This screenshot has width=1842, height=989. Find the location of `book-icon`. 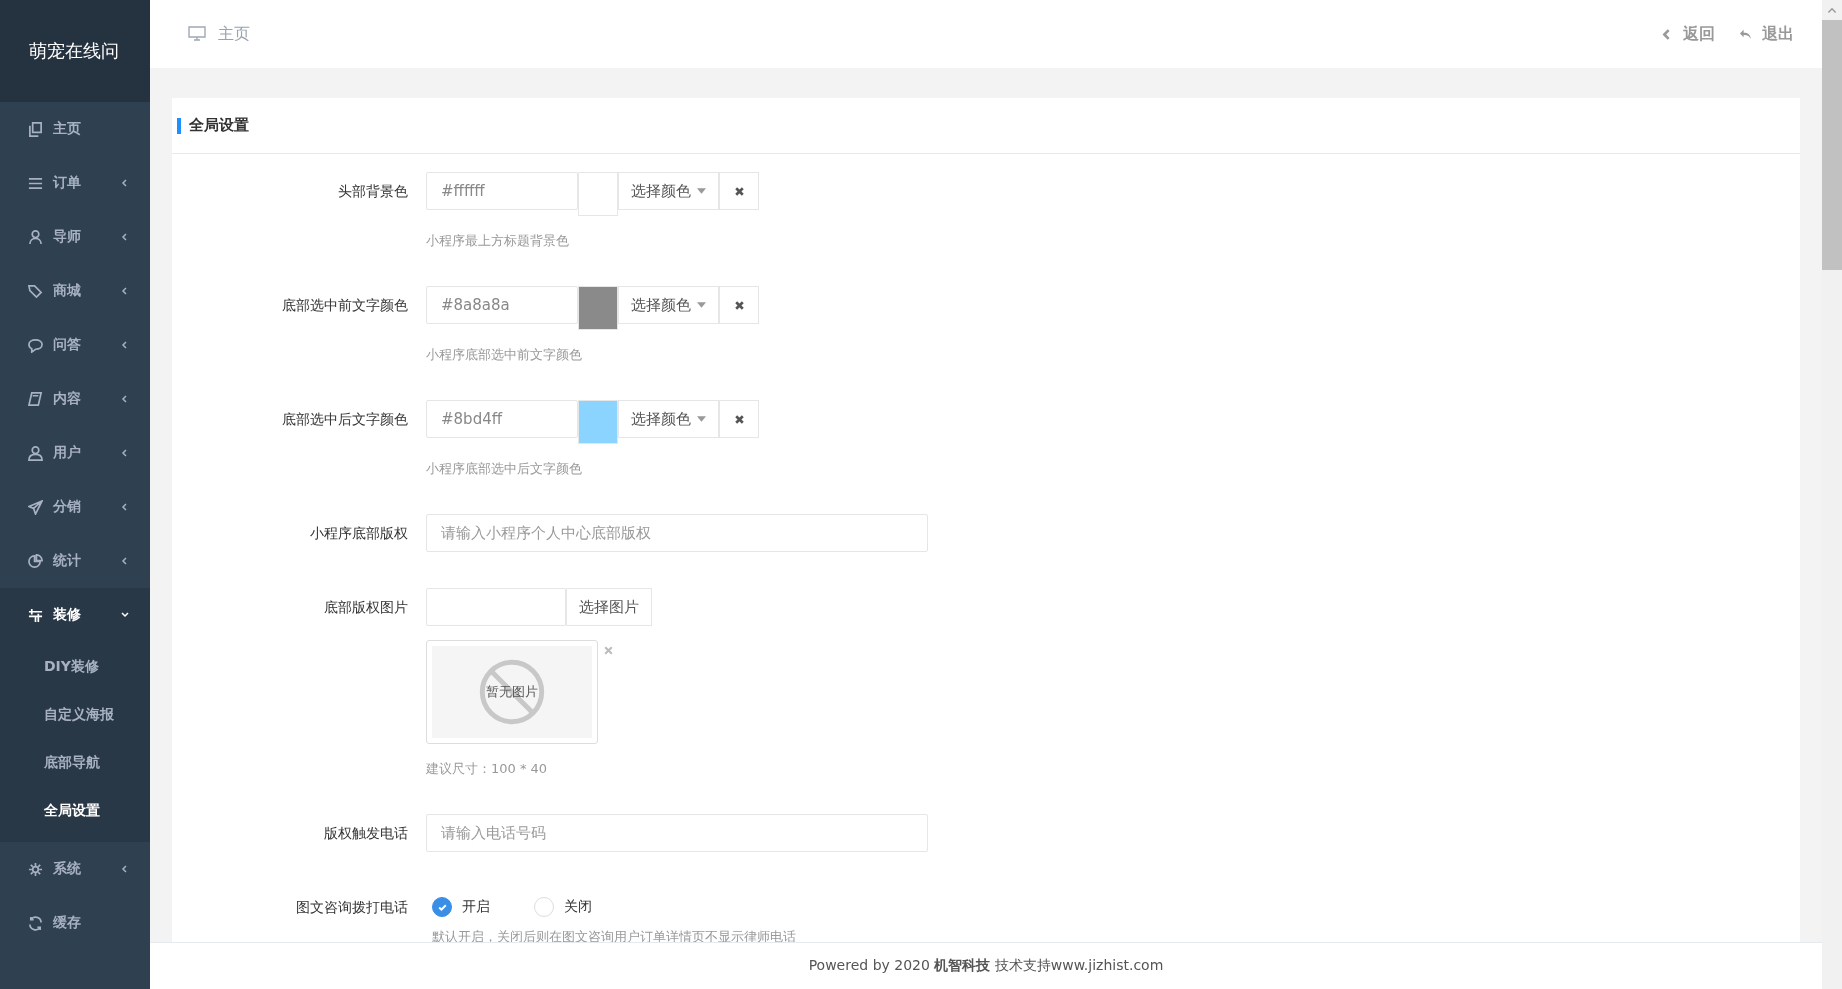

book-icon is located at coordinates (35, 399).